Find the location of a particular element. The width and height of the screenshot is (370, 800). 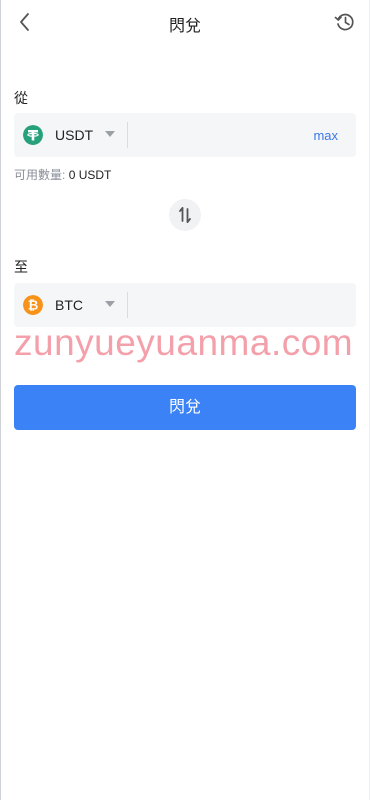

to-token-dropdown-icon is located at coordinates (110, 304).